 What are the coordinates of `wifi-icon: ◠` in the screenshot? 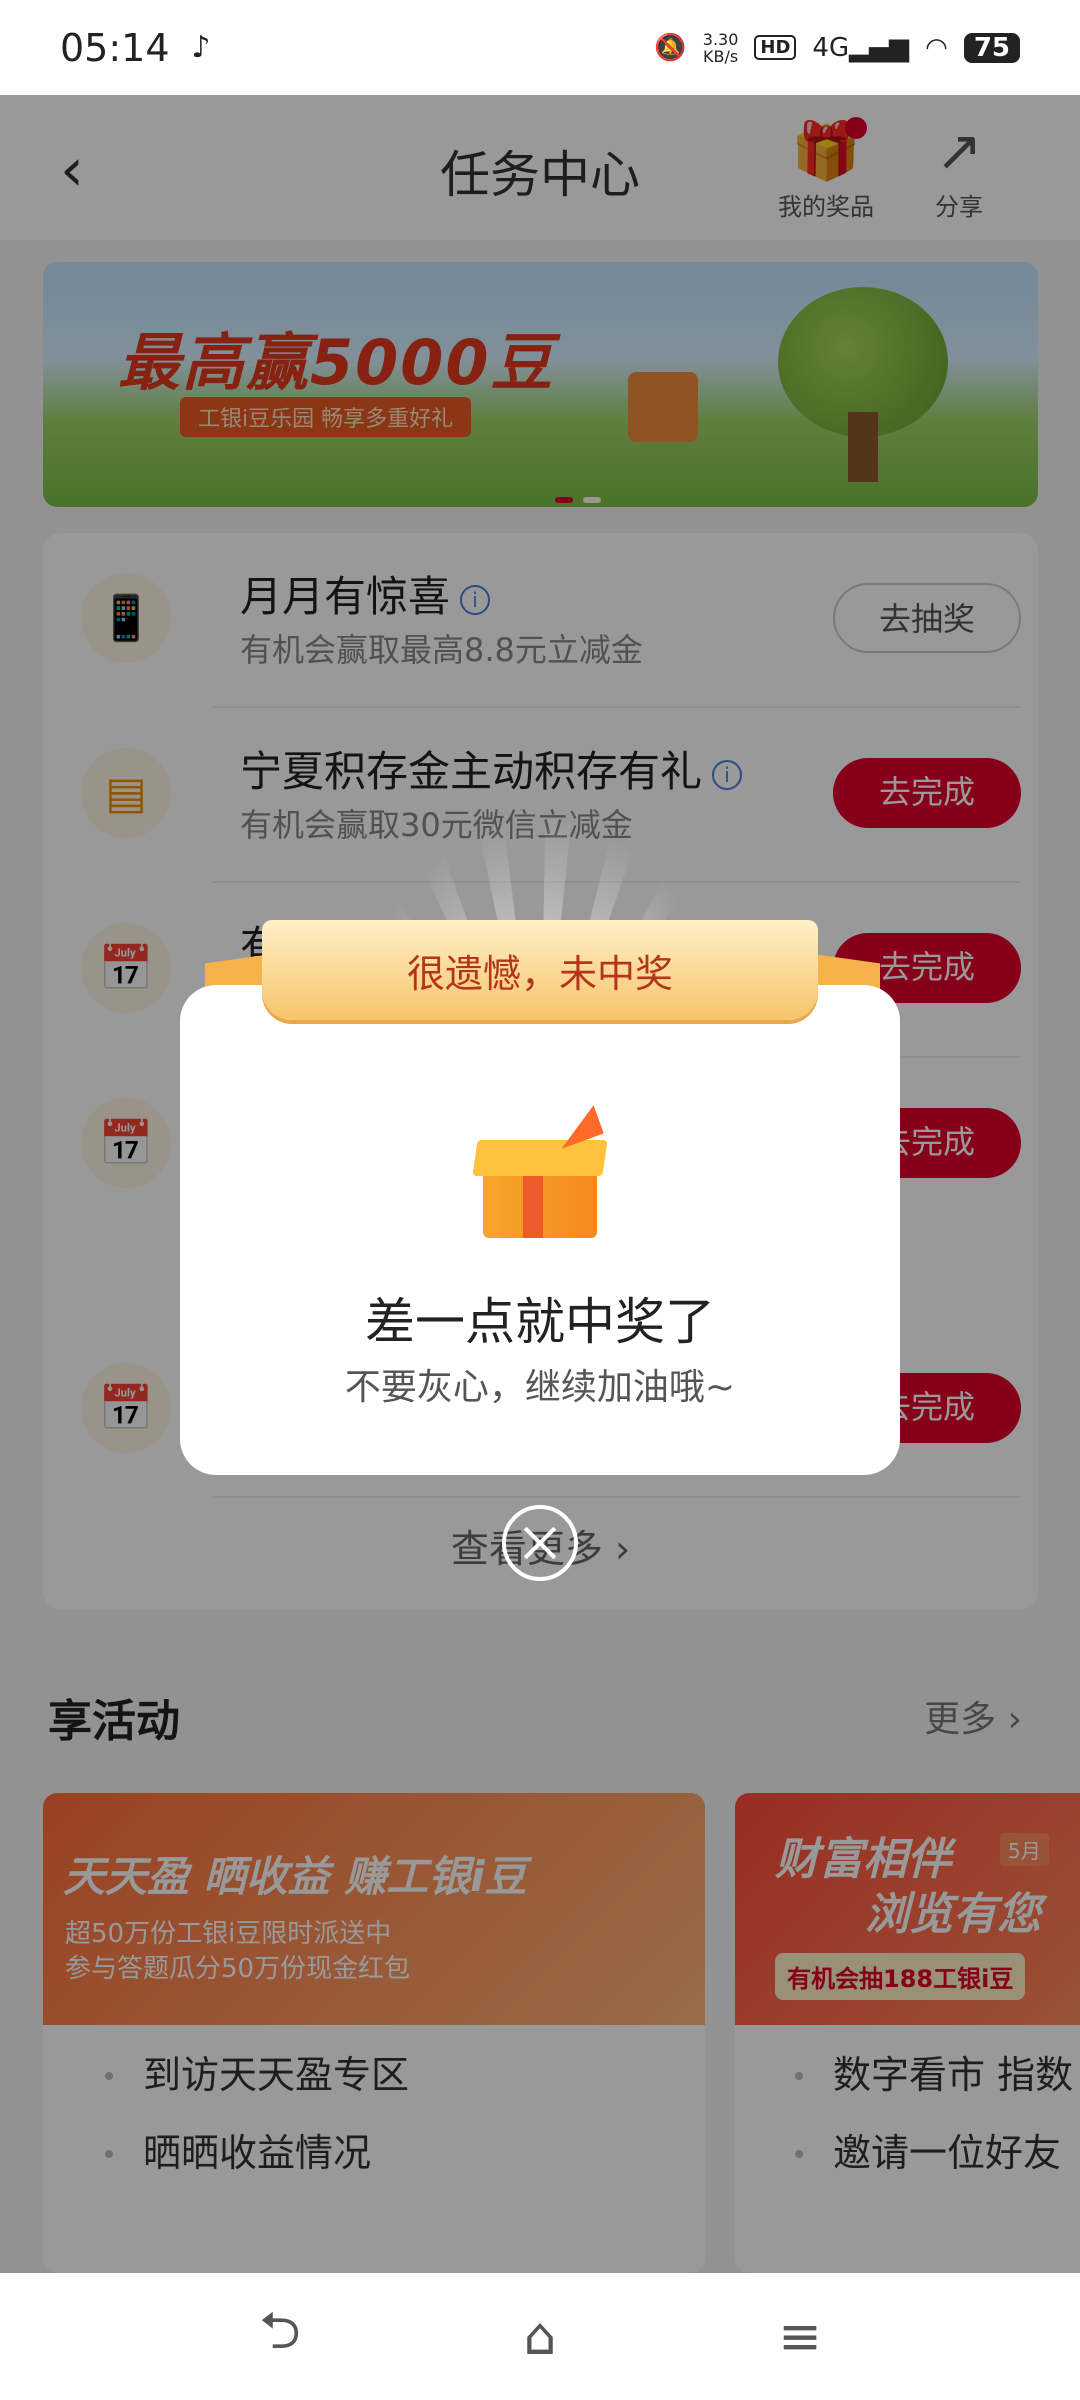 It's located at (936, 47).